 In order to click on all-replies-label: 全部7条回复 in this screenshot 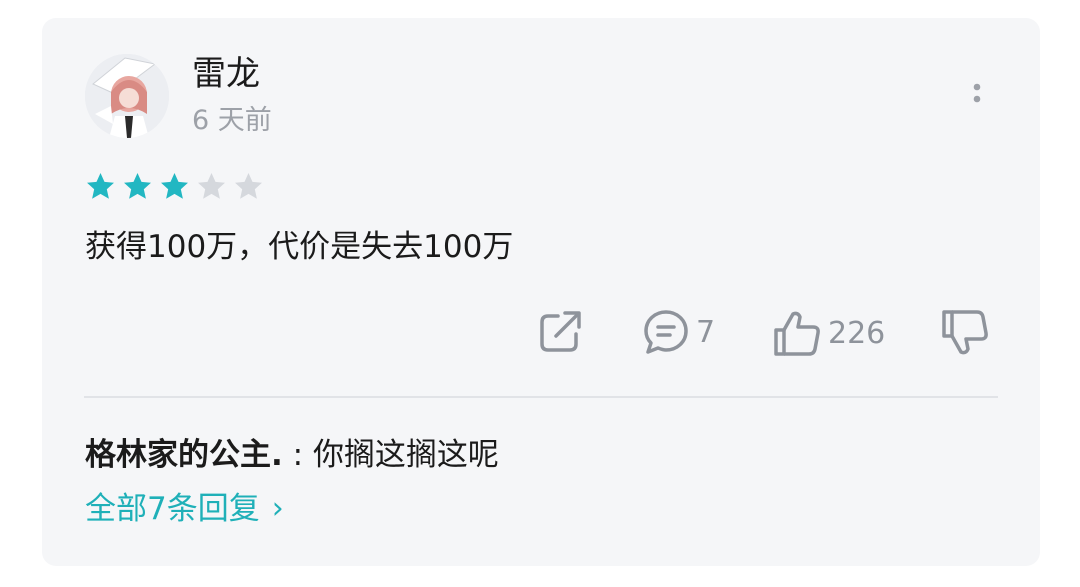, I will do `click(172, 509)`.